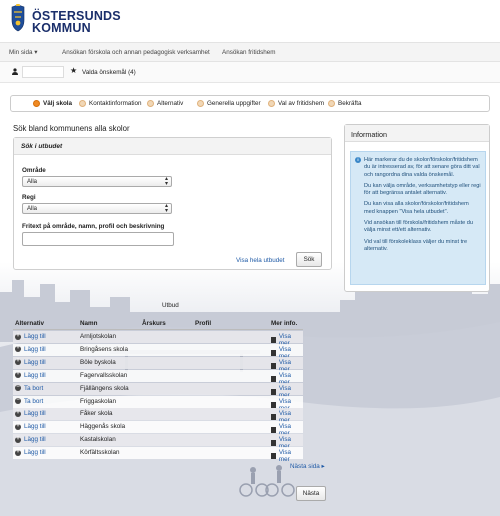  I want to click on nav-my-page: Min sida ▾, so click(23, 52).